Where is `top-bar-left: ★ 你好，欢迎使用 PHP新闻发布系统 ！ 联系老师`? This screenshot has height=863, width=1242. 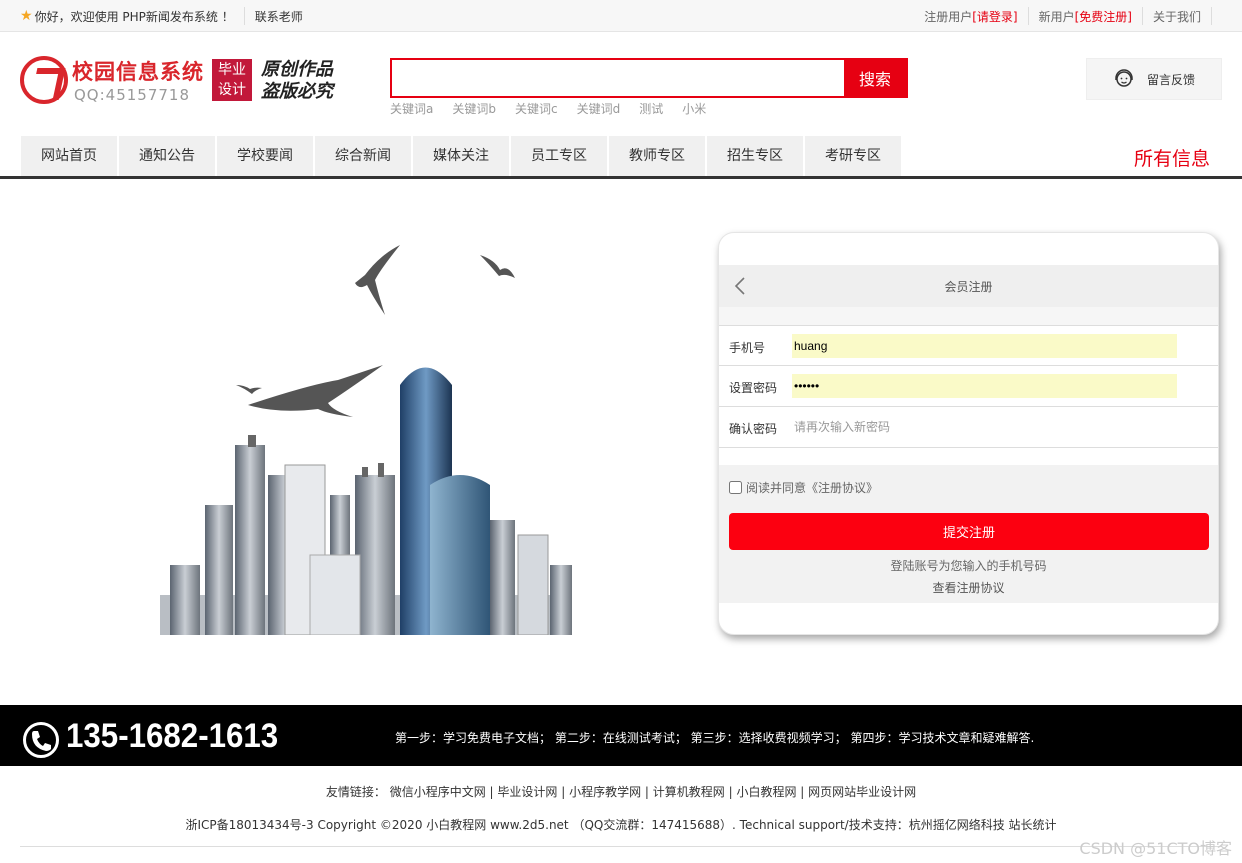
top-bar-left: ★ 你好，欢迎使用 PHP新闻发布系统 ！ 联系老师 is located at coordinates (161, 16).